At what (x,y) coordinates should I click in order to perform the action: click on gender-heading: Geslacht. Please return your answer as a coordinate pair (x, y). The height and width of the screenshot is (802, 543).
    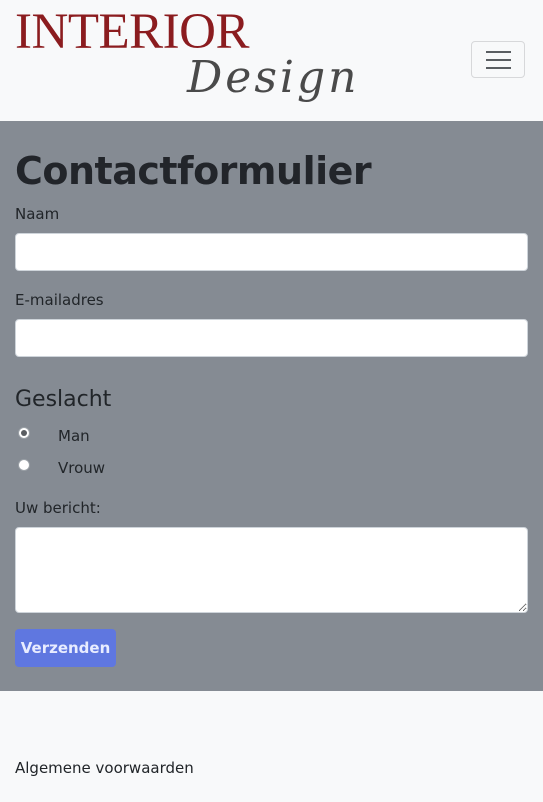
    Looking at the image, I should click on (63, 399).